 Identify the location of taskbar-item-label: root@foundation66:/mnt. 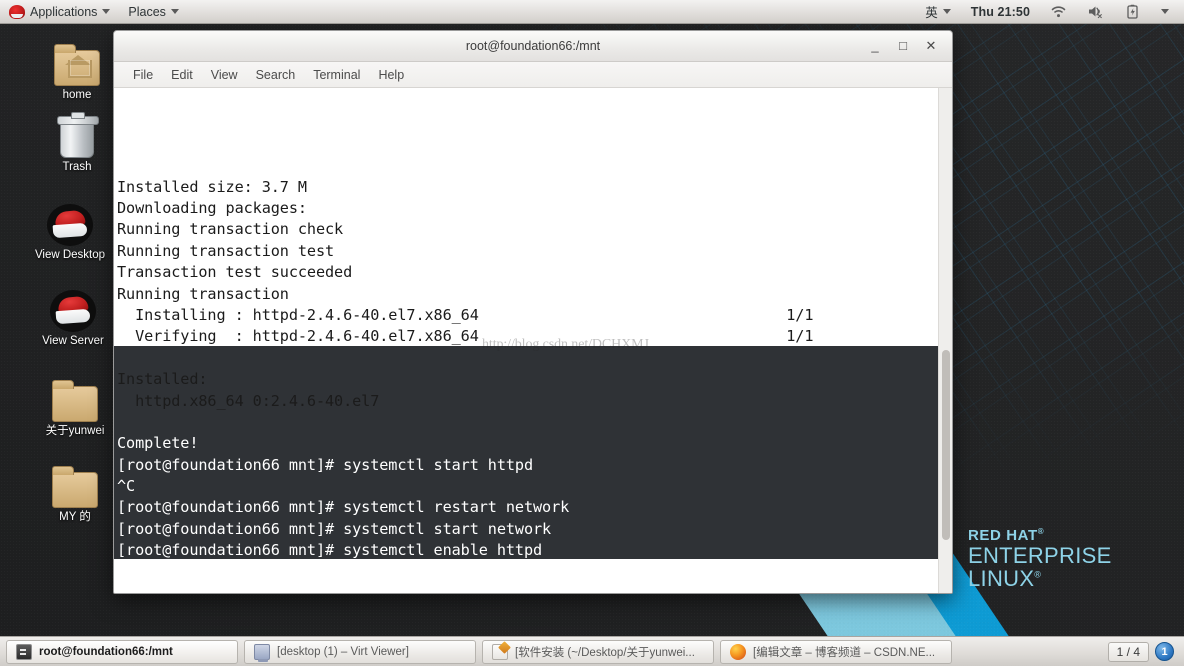
(106, 651).